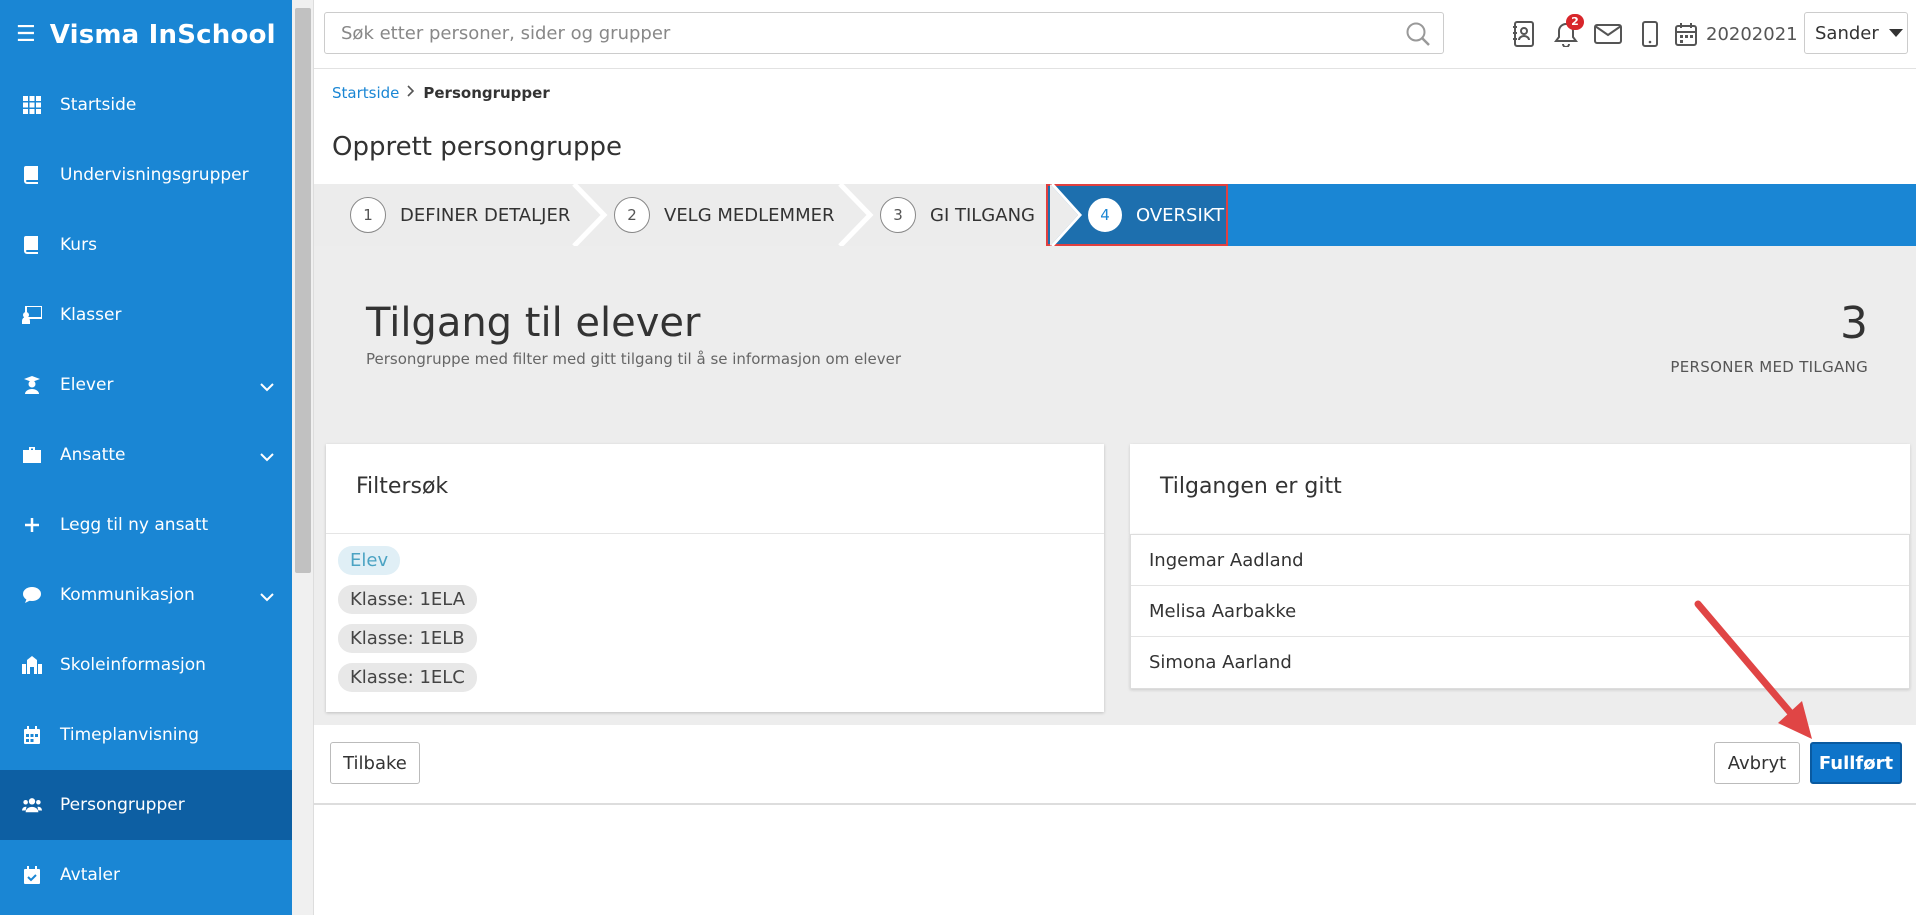 The width and height of the screenshot is (1916, 915). Describe the element at coordinates (368, 215) in the screenshot. I see `step-number: 1` at that location.